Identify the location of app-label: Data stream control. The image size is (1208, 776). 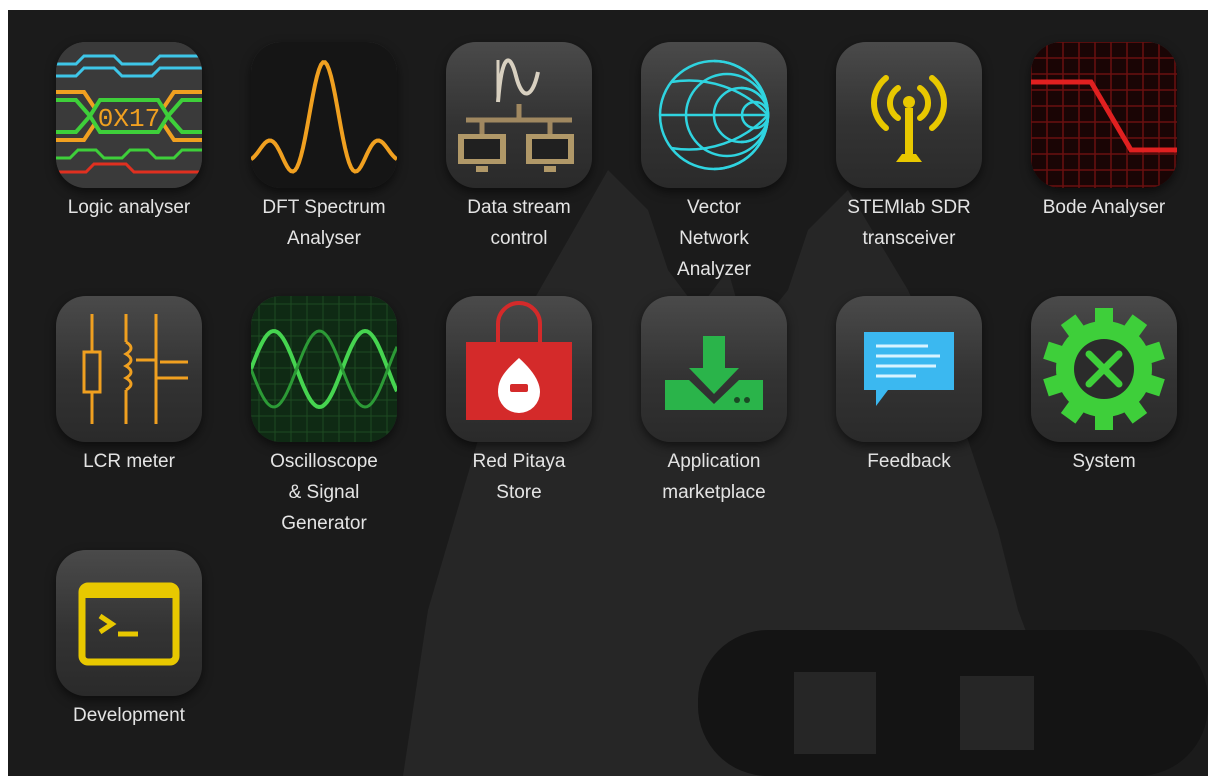
(518, 223).